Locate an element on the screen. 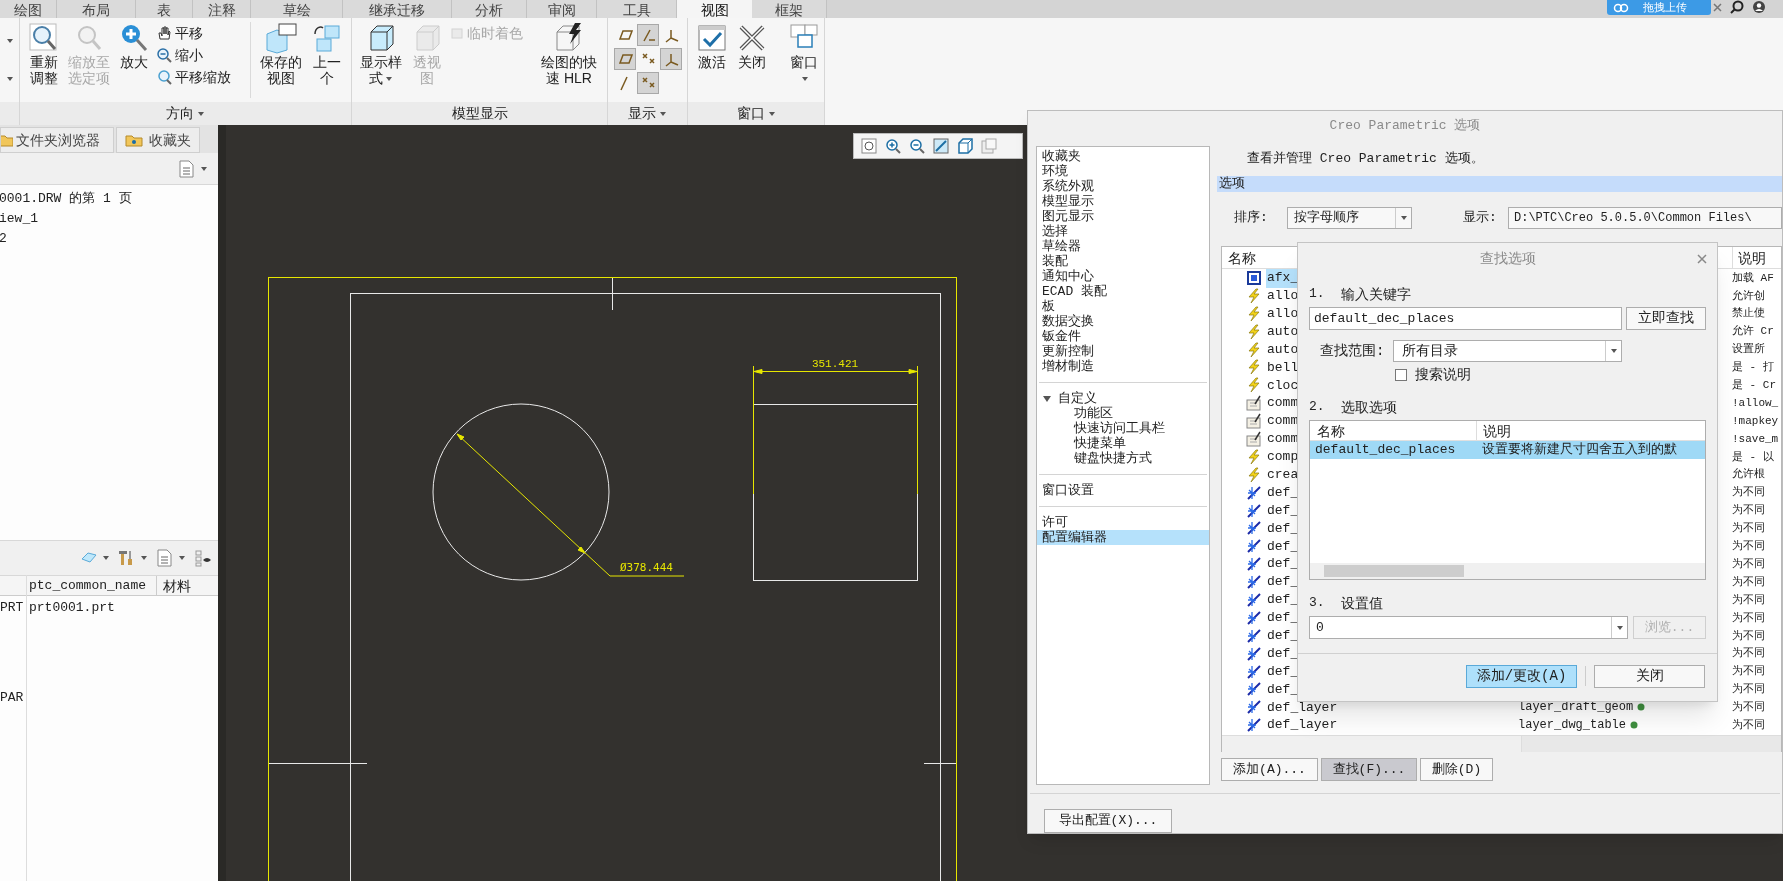 Image resolution: width=1783 pixels, height=881 pixels. search-icon is located at coordinates (1737, 7).